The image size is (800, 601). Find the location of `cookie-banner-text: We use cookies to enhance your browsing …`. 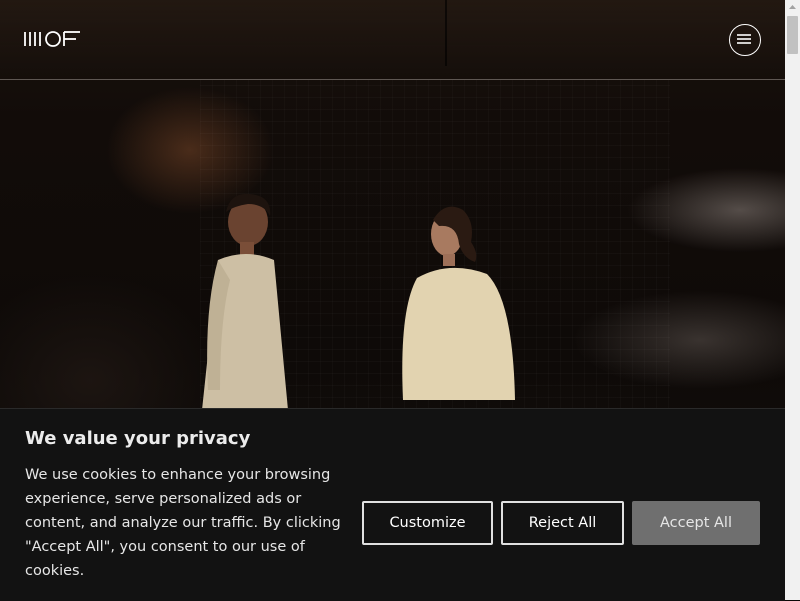

cookie-banner-text: We use cookies to enhance your browsing … is located at coordinates (183, 523).